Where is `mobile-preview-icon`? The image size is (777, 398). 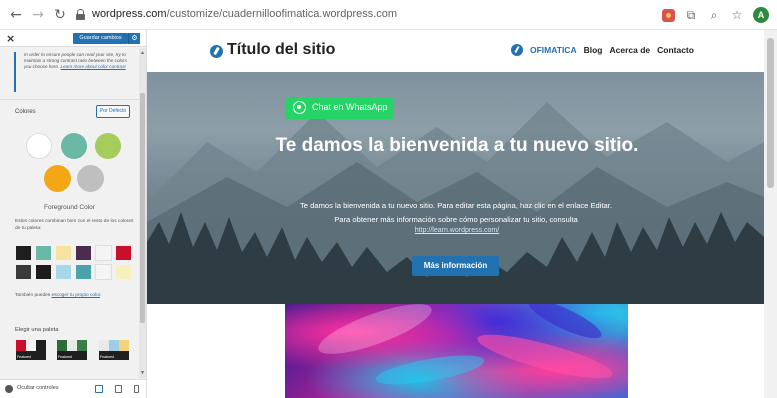 mobile-preview-icon is located at coordinates (136, 389).